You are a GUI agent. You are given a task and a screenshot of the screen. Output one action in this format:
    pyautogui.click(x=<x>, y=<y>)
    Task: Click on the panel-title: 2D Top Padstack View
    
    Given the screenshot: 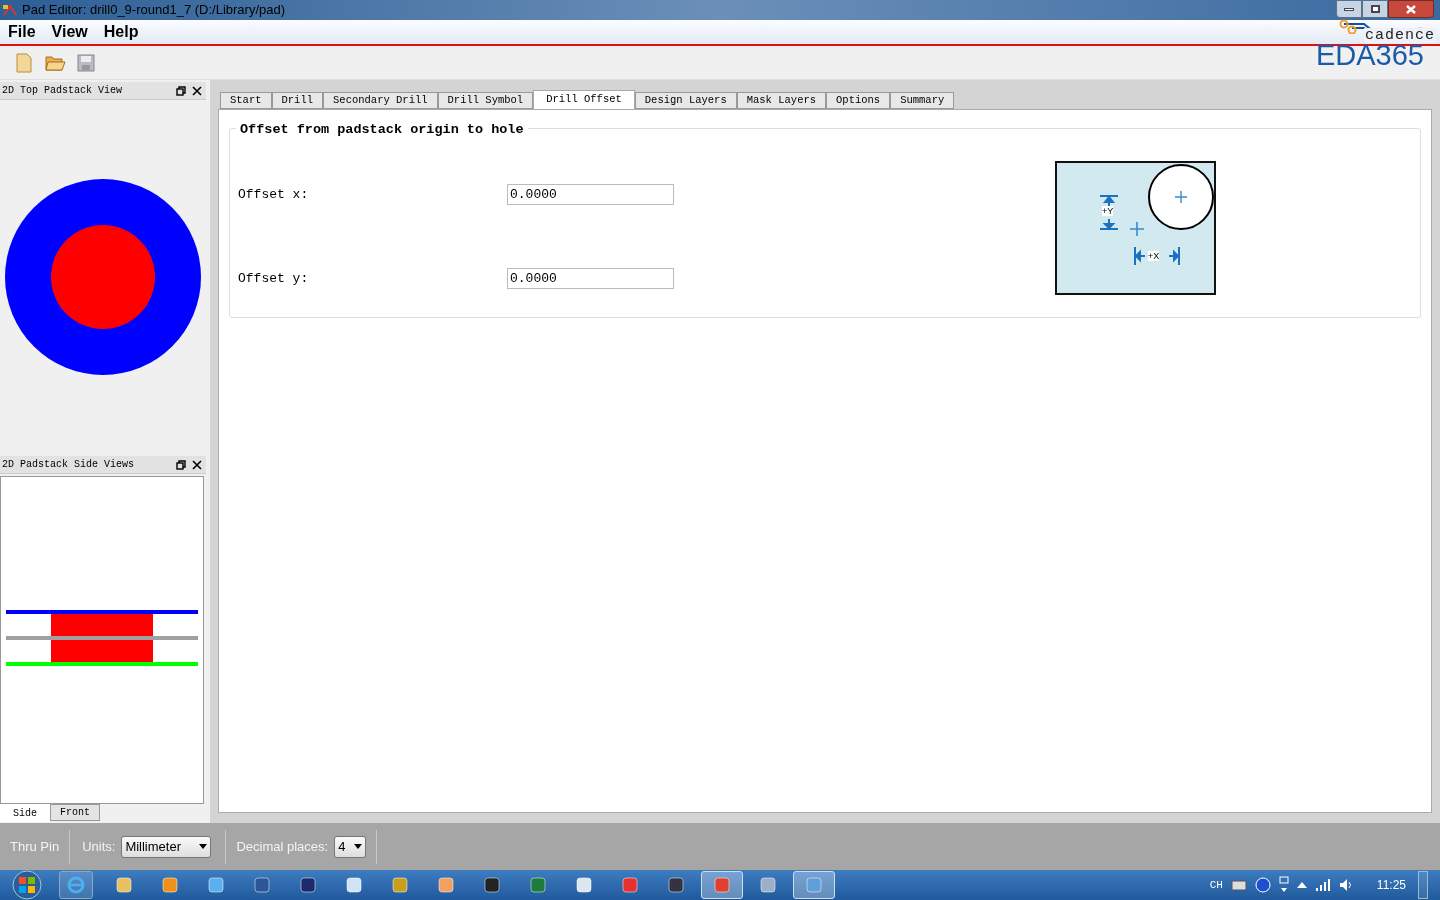 What is the action you would take?
    pyautogui.click(x=62, y=91)
    